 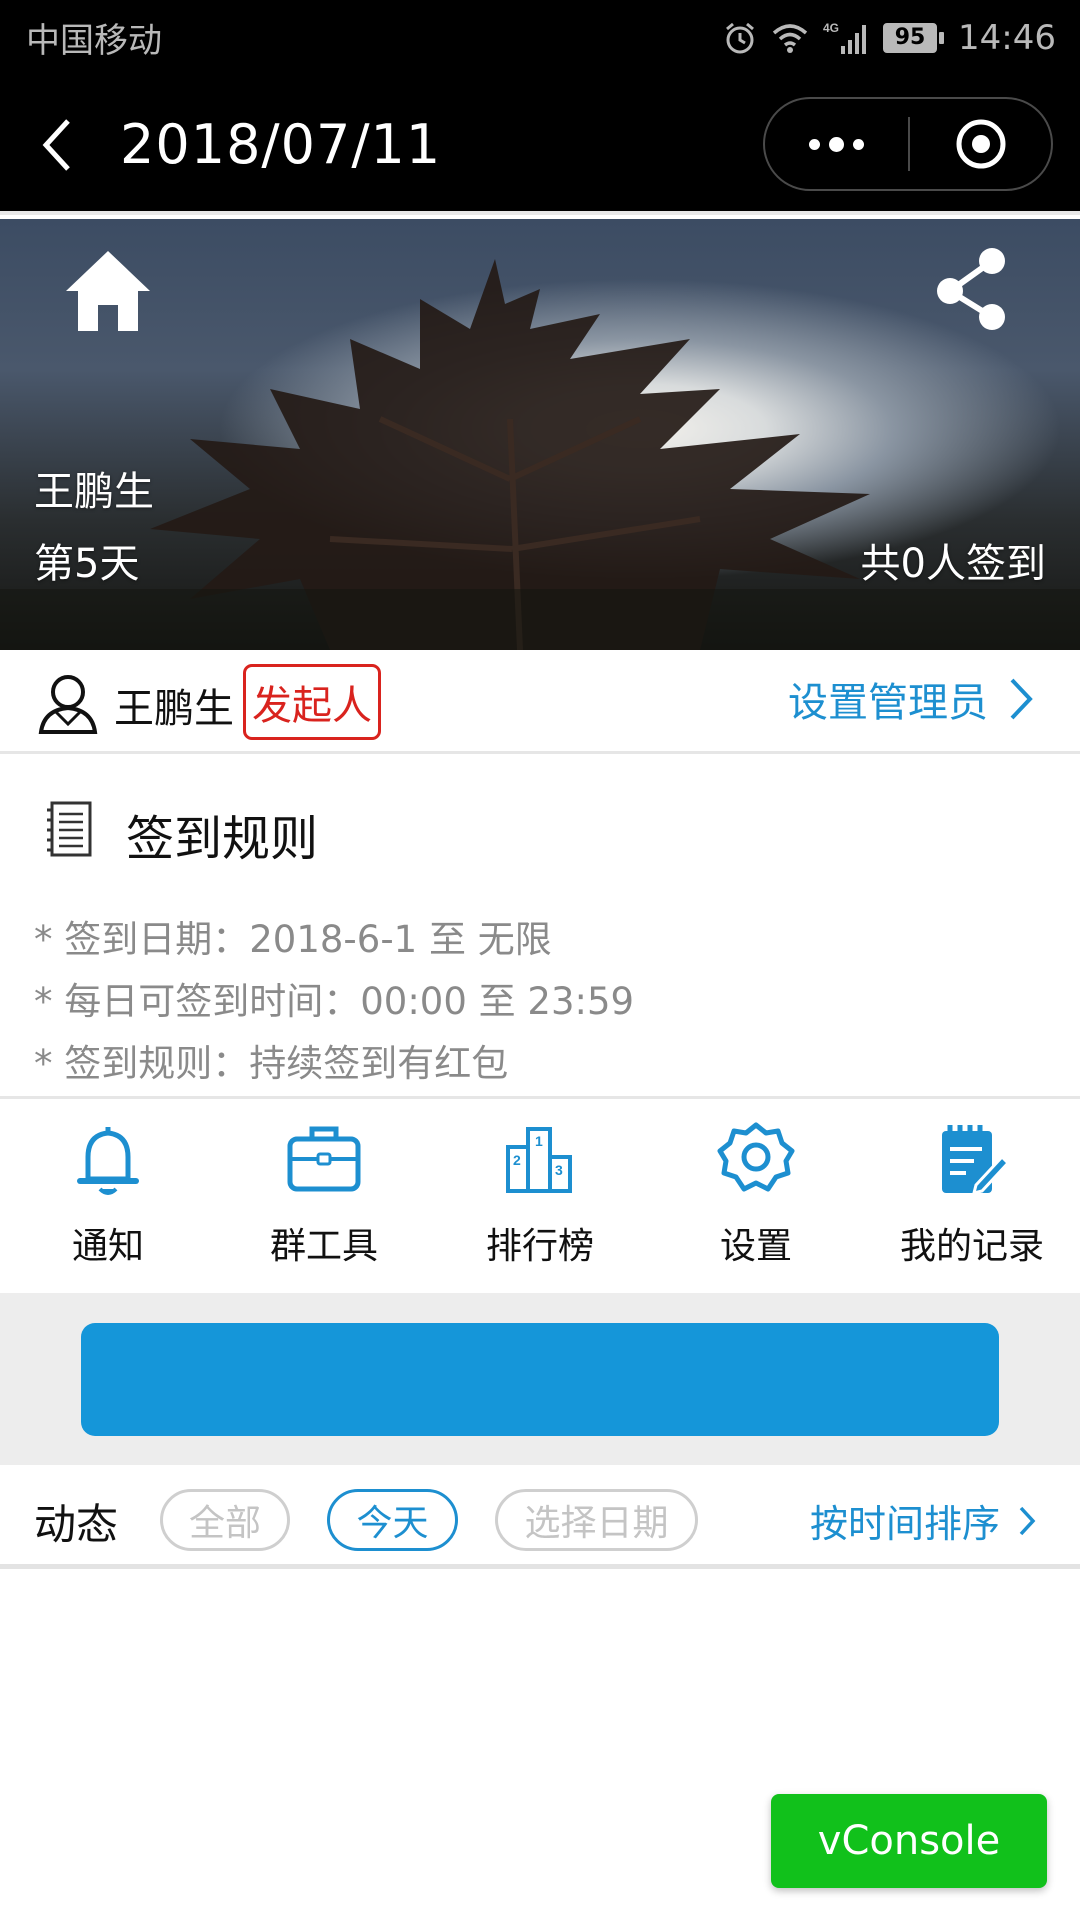 I want to click on tool-leaderboard: 1 2 3 排行榜, so click(x=540, y=1196).